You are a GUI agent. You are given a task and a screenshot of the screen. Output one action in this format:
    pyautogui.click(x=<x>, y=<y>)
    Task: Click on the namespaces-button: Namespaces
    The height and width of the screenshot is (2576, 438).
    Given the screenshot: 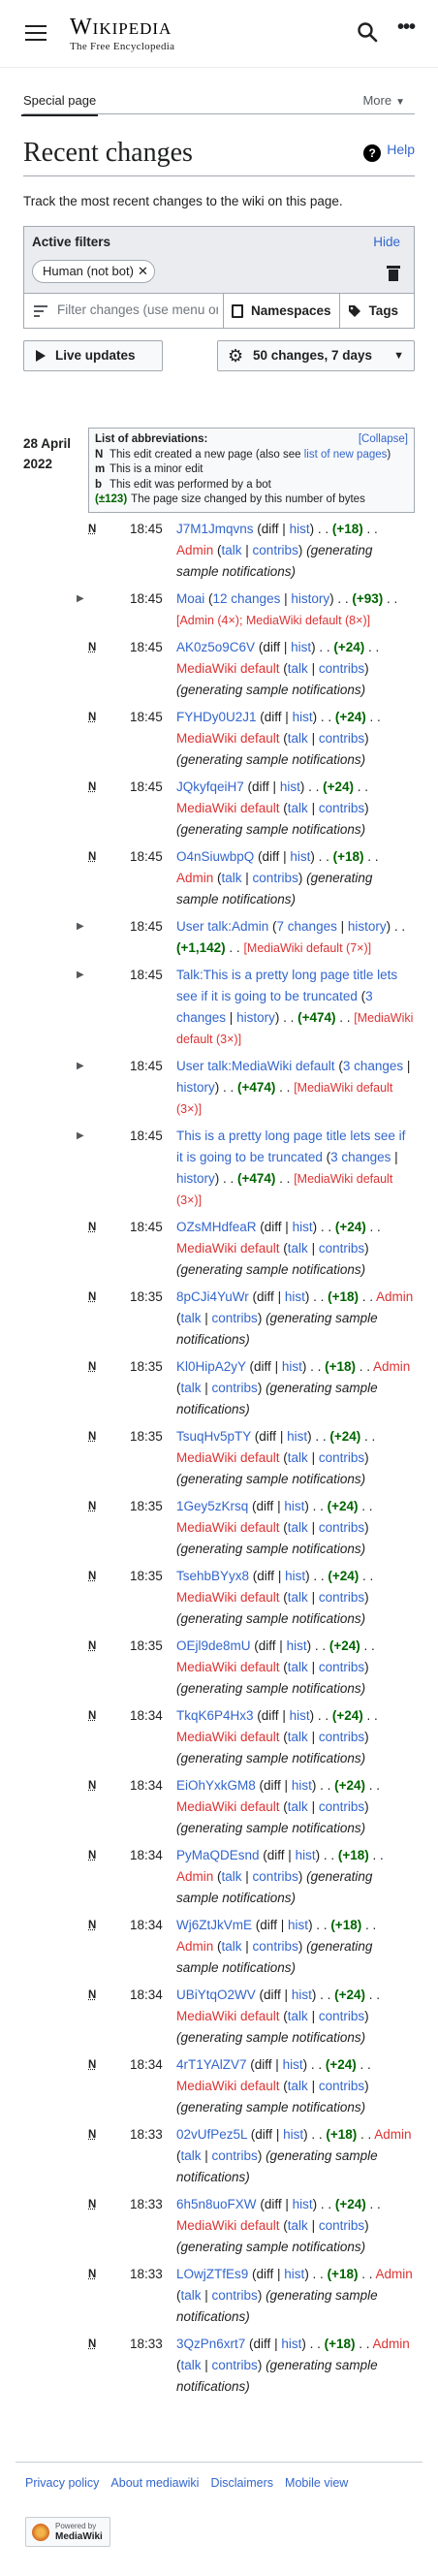 What is the action you would take?
    pyautogui.click(x=282, y=311)
    